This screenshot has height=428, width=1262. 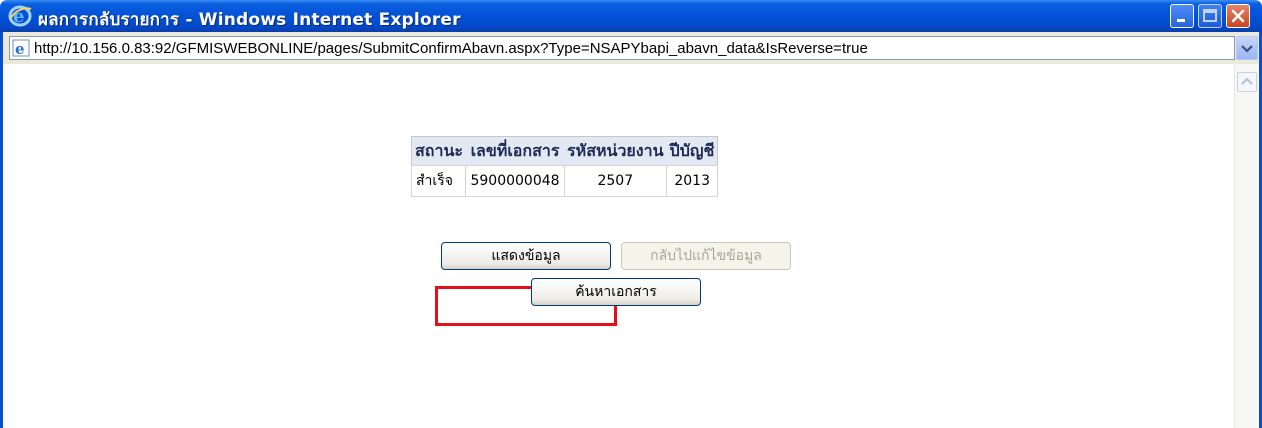 What do you see at coordinates (20, 16) in the screenshot?
I see `ie-logo-icon: e` at bounding box center [20, 16].